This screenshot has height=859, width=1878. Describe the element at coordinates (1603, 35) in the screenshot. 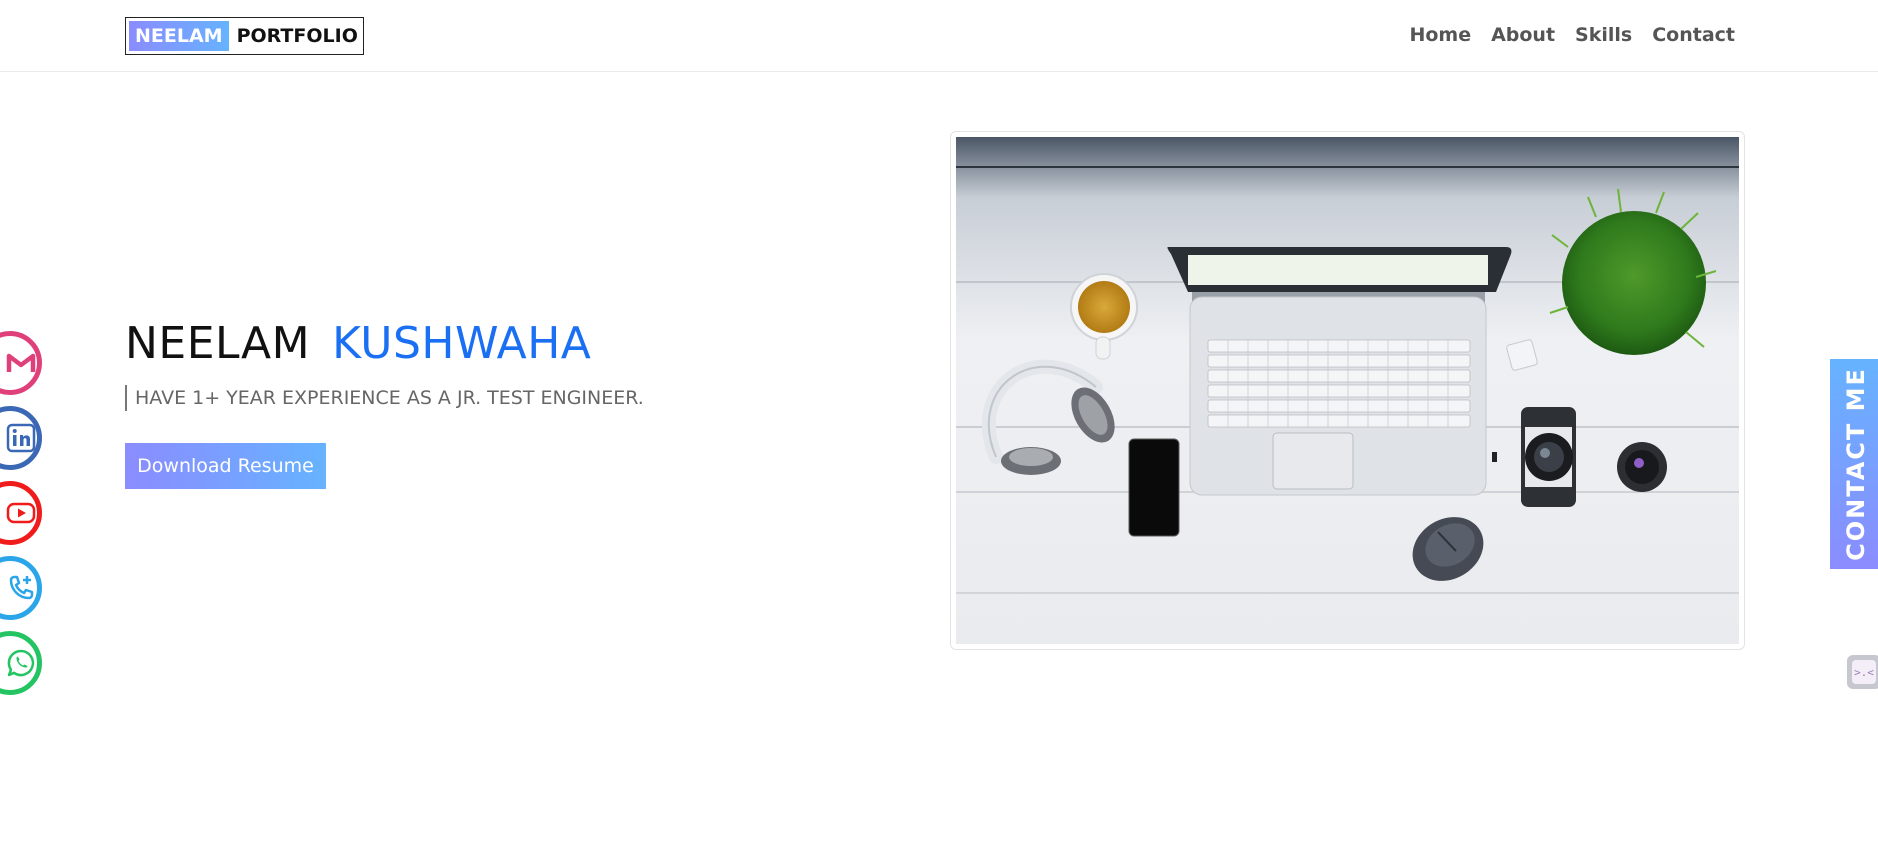

I see `nav-skills-link: Skills` at that location.